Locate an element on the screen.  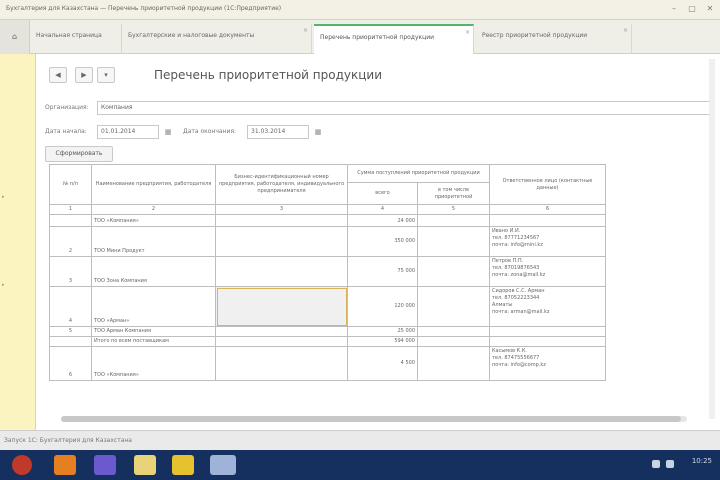
cell-num: 3 is located at coordinates (70, 271).